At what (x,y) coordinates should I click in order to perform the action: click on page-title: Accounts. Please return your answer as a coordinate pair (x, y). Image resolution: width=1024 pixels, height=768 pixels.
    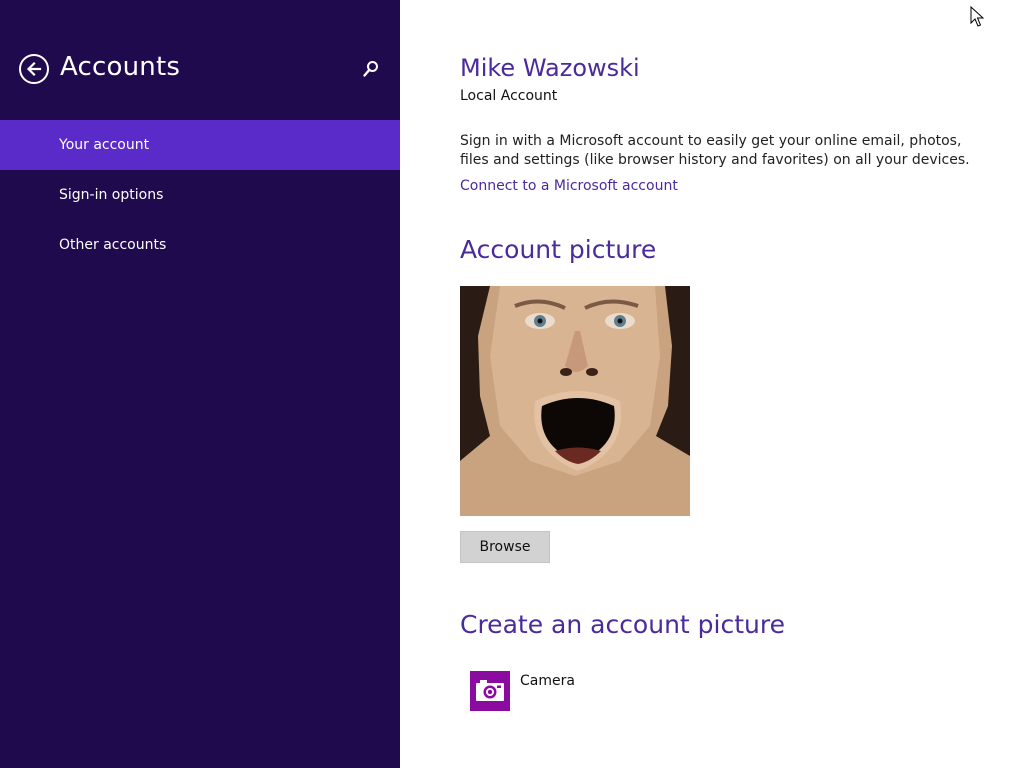
    Looking at the image, I should click on (120, 67).